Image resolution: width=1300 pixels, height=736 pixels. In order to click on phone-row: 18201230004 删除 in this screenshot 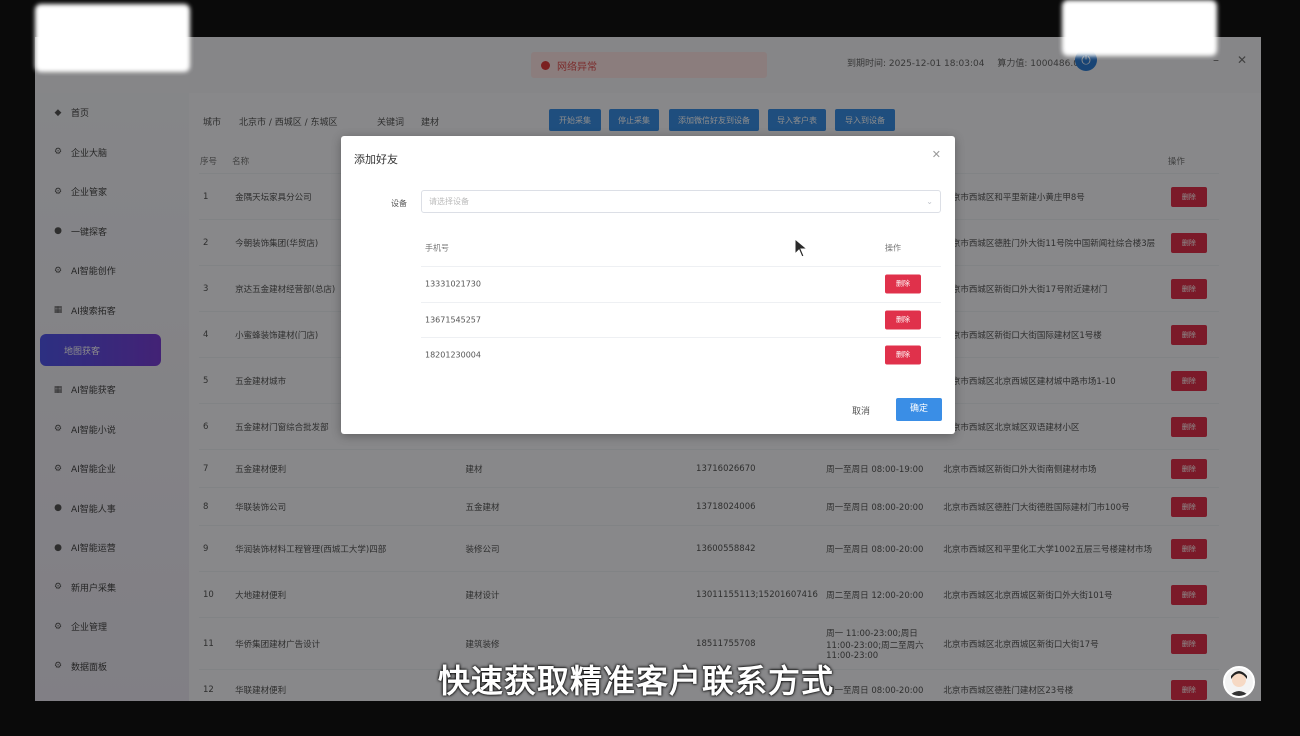, I will do `click(681, 355)`.